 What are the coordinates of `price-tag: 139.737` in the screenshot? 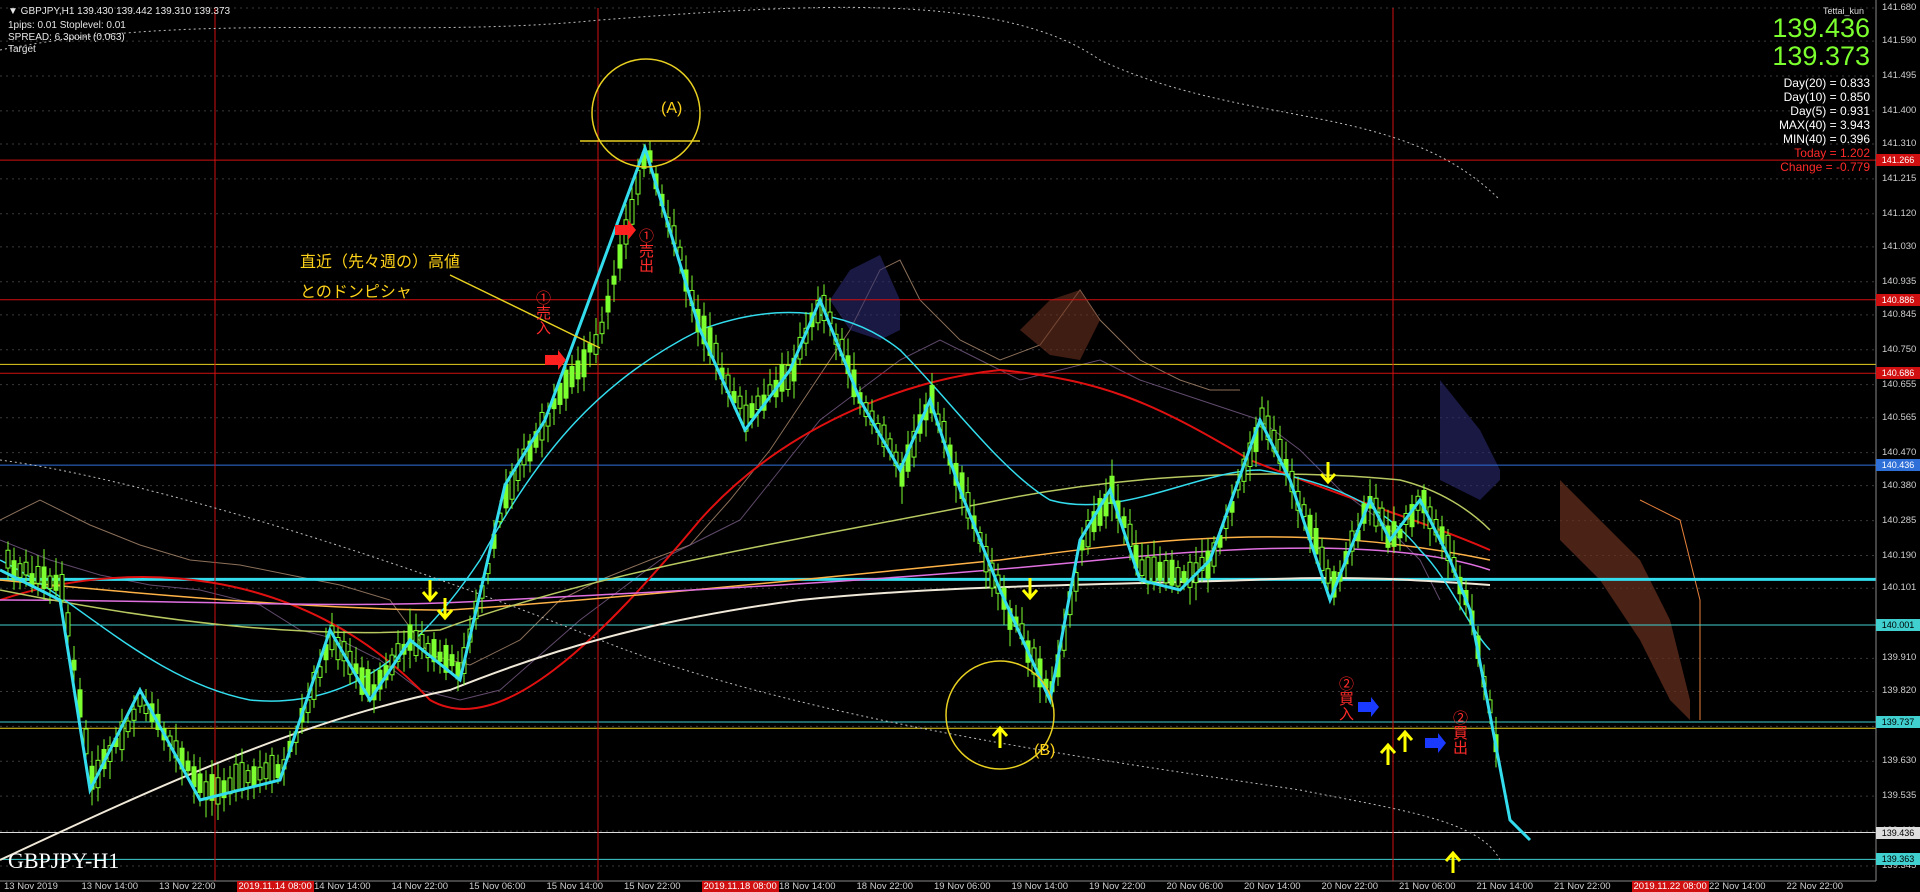 It's located at (1898, 721).